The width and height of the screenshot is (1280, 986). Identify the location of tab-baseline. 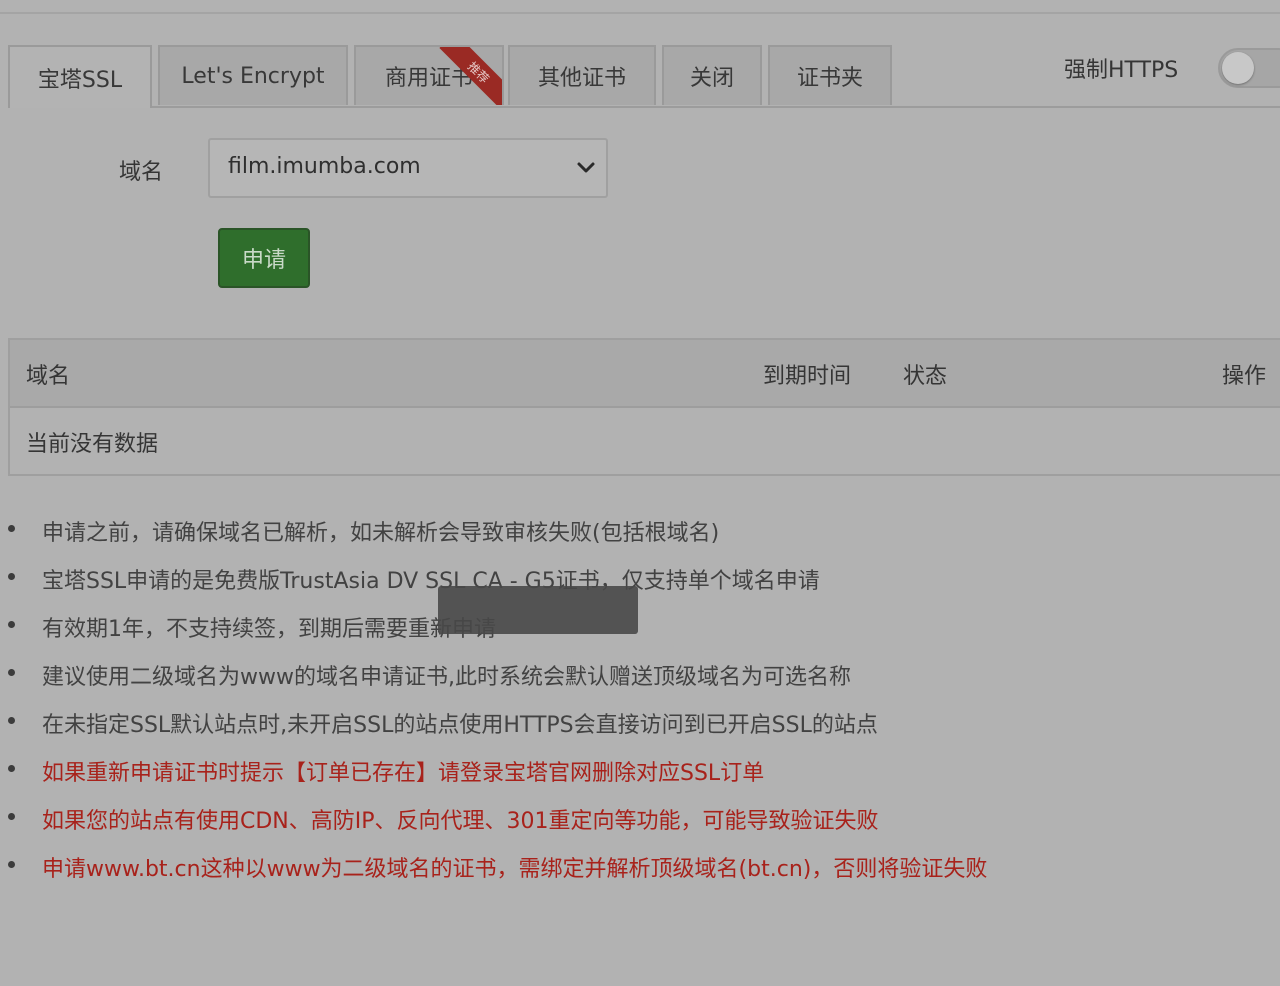
(644, 107).